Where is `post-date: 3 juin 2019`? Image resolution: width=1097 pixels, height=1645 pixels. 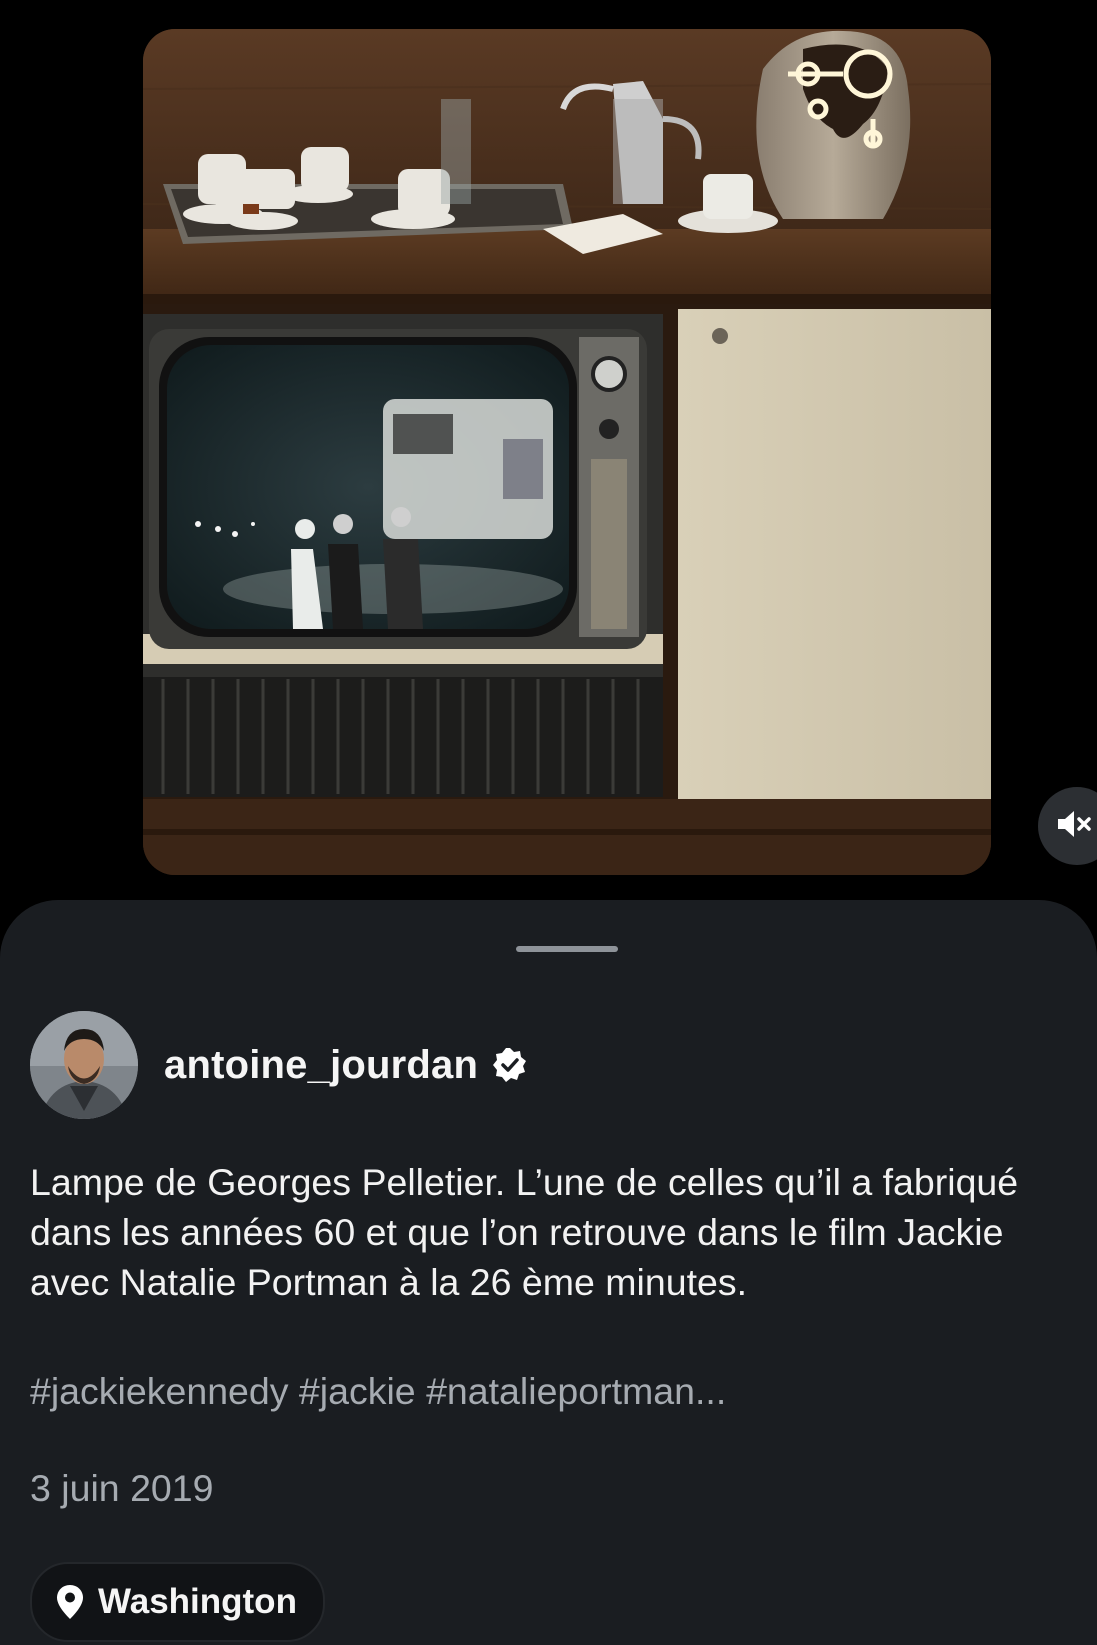 post-date: 3 juin 2019 is located at coordinates (122, 1488).